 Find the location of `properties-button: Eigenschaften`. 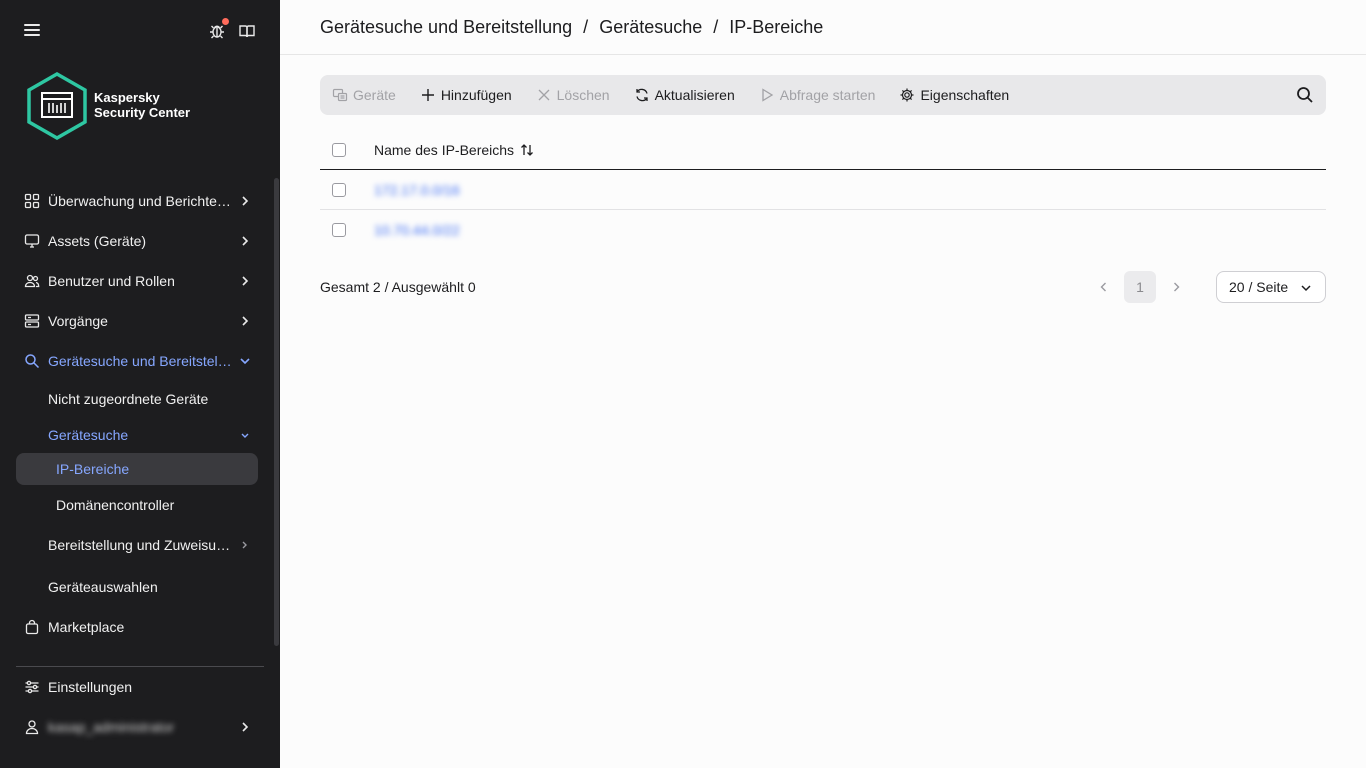

properties-button: Eigenschaften is located at coordinates (954, 95).